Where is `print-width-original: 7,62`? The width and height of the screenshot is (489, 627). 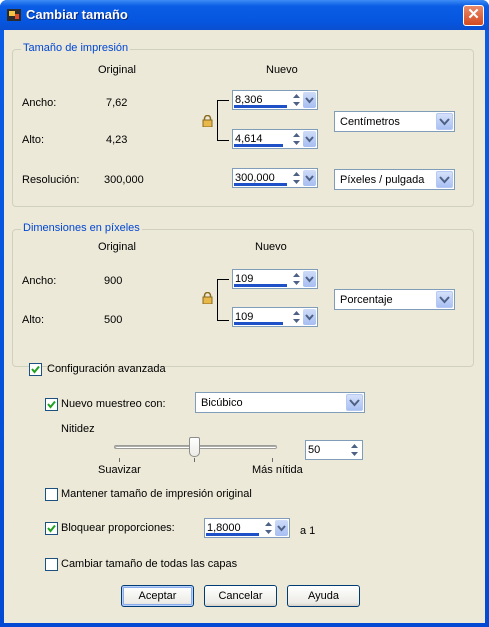
print-width-original: 7,62 is located at coordinates (117, 103).